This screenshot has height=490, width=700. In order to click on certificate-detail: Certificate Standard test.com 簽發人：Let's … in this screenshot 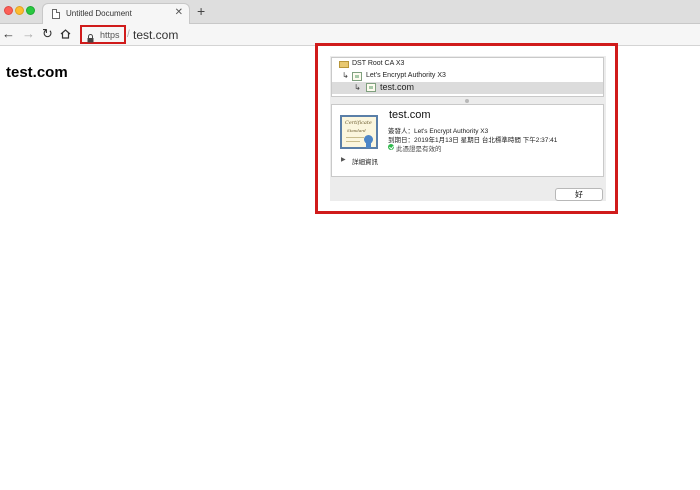, I will do `click(467, 140)`.